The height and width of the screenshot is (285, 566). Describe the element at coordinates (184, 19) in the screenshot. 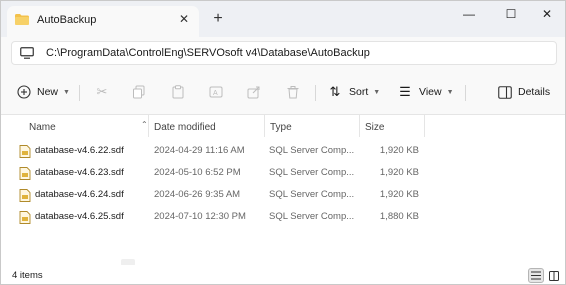

I see `tab-close-icon: ✕` at that location.